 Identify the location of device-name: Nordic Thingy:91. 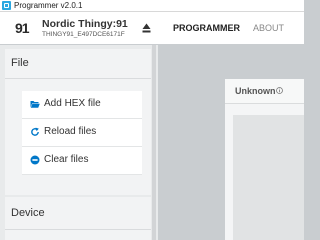
(85, 24).